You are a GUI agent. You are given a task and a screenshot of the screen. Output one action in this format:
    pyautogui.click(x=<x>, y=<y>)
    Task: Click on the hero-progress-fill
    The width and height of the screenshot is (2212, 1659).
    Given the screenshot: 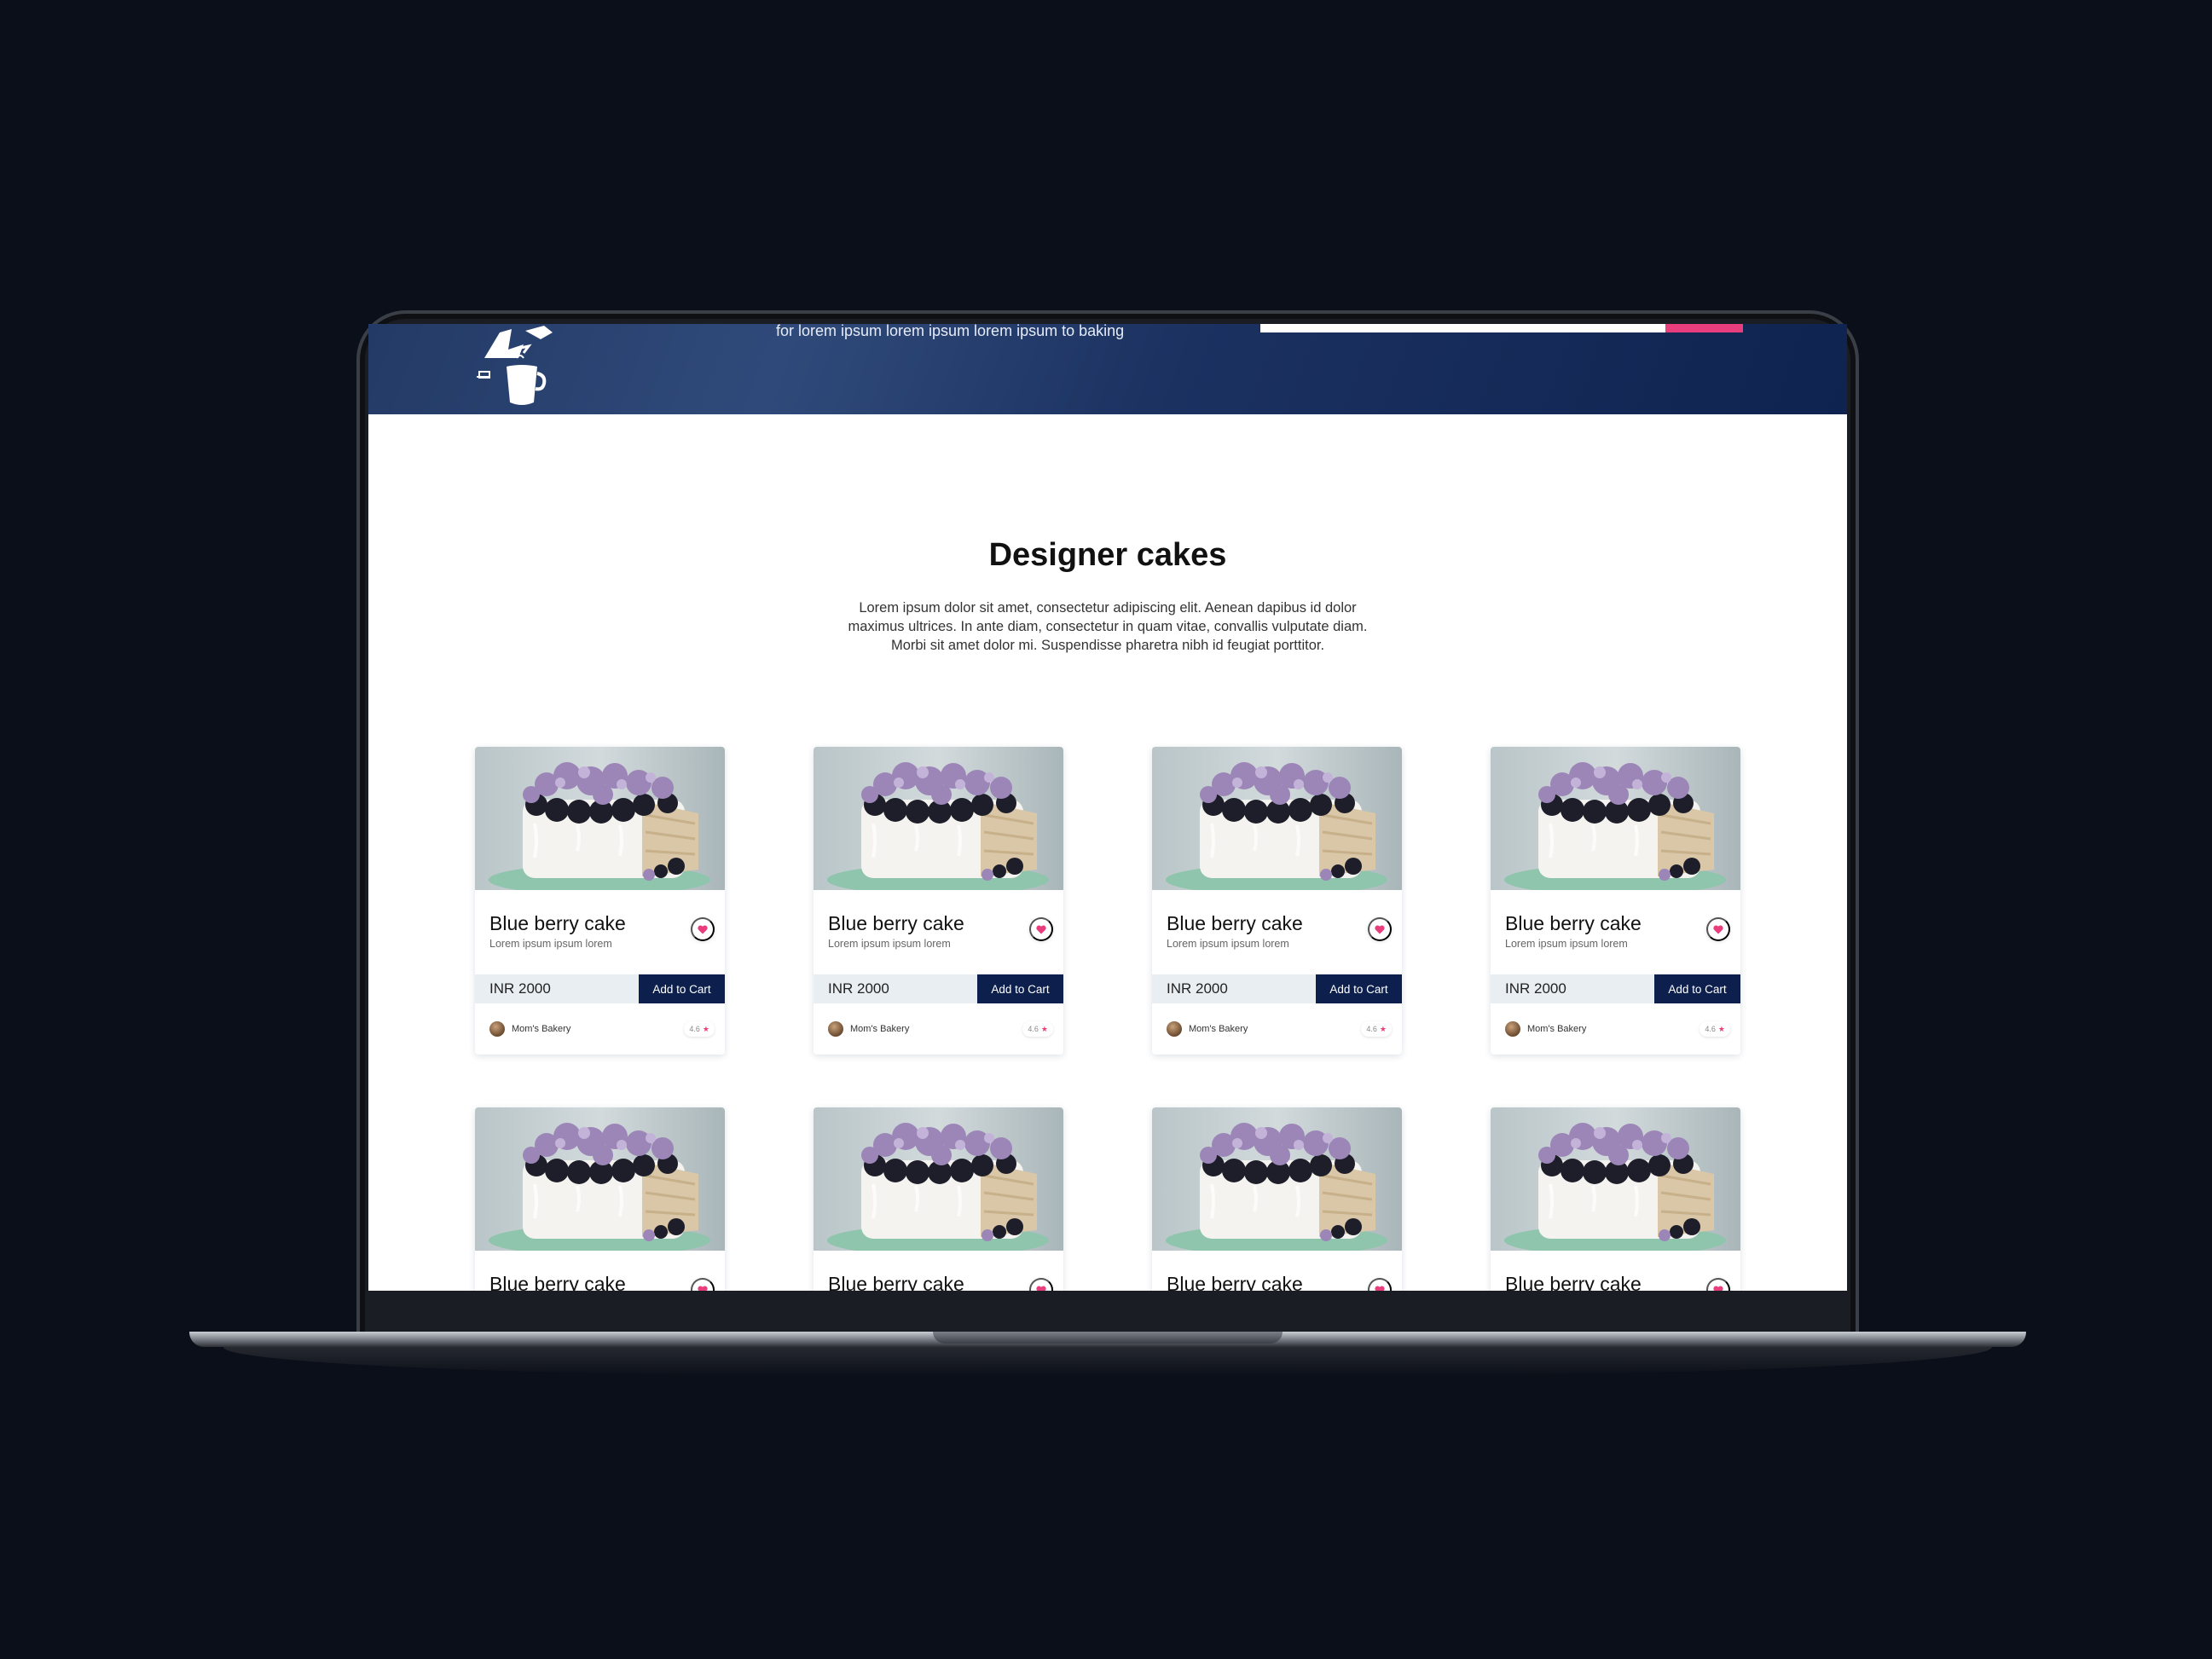 What is the action you would take?
    pyautogui.click(x=1704, y=328)
    